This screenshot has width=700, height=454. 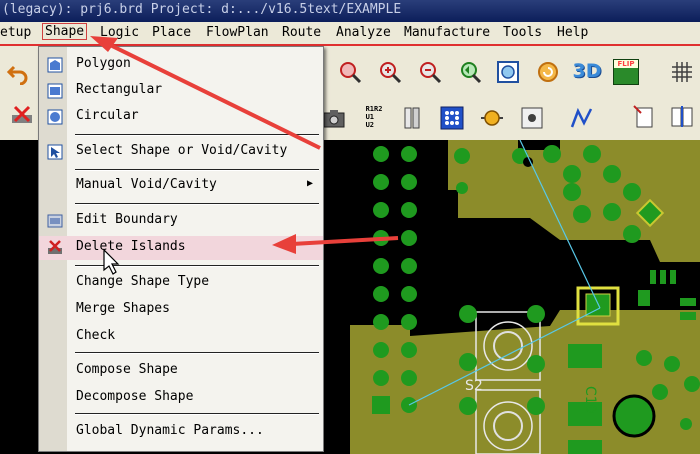 I want to click on zoom-previous-button, so click(x=470, y=72).